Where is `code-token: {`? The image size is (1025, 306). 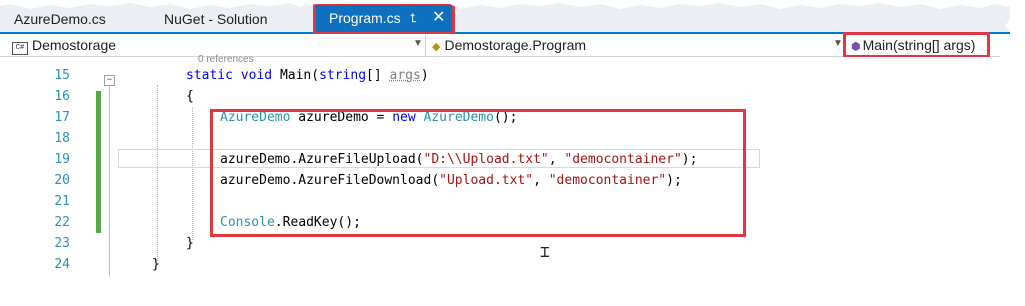 code-token: { is located at coordinates (190, 96).